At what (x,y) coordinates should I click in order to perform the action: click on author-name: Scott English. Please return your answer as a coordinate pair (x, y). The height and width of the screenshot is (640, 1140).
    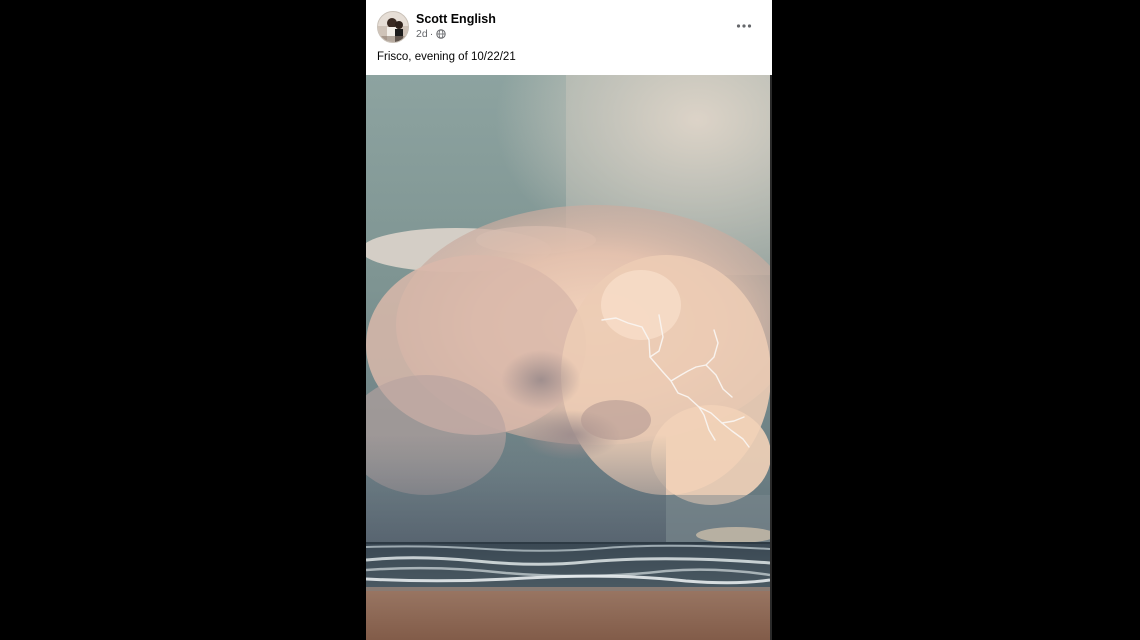
    Looking at the image, I should click on (456, 19).